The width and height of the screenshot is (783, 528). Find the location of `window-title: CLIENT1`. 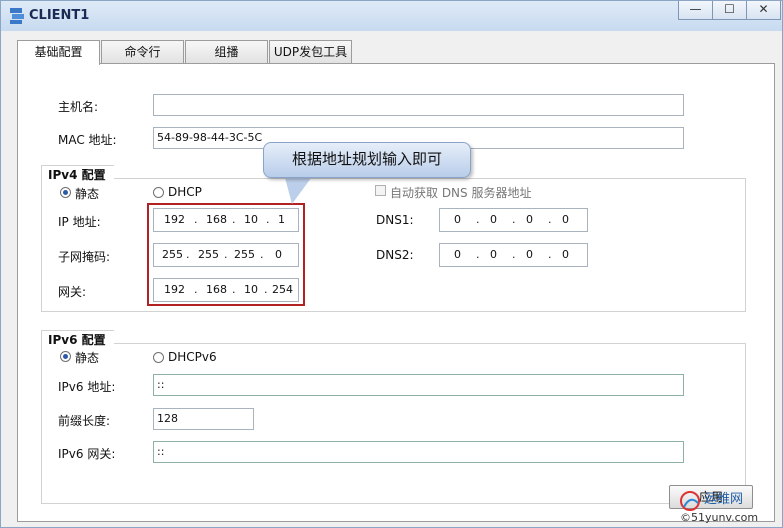

window-title: CLIENT1 is located at coordinates (59, 15).